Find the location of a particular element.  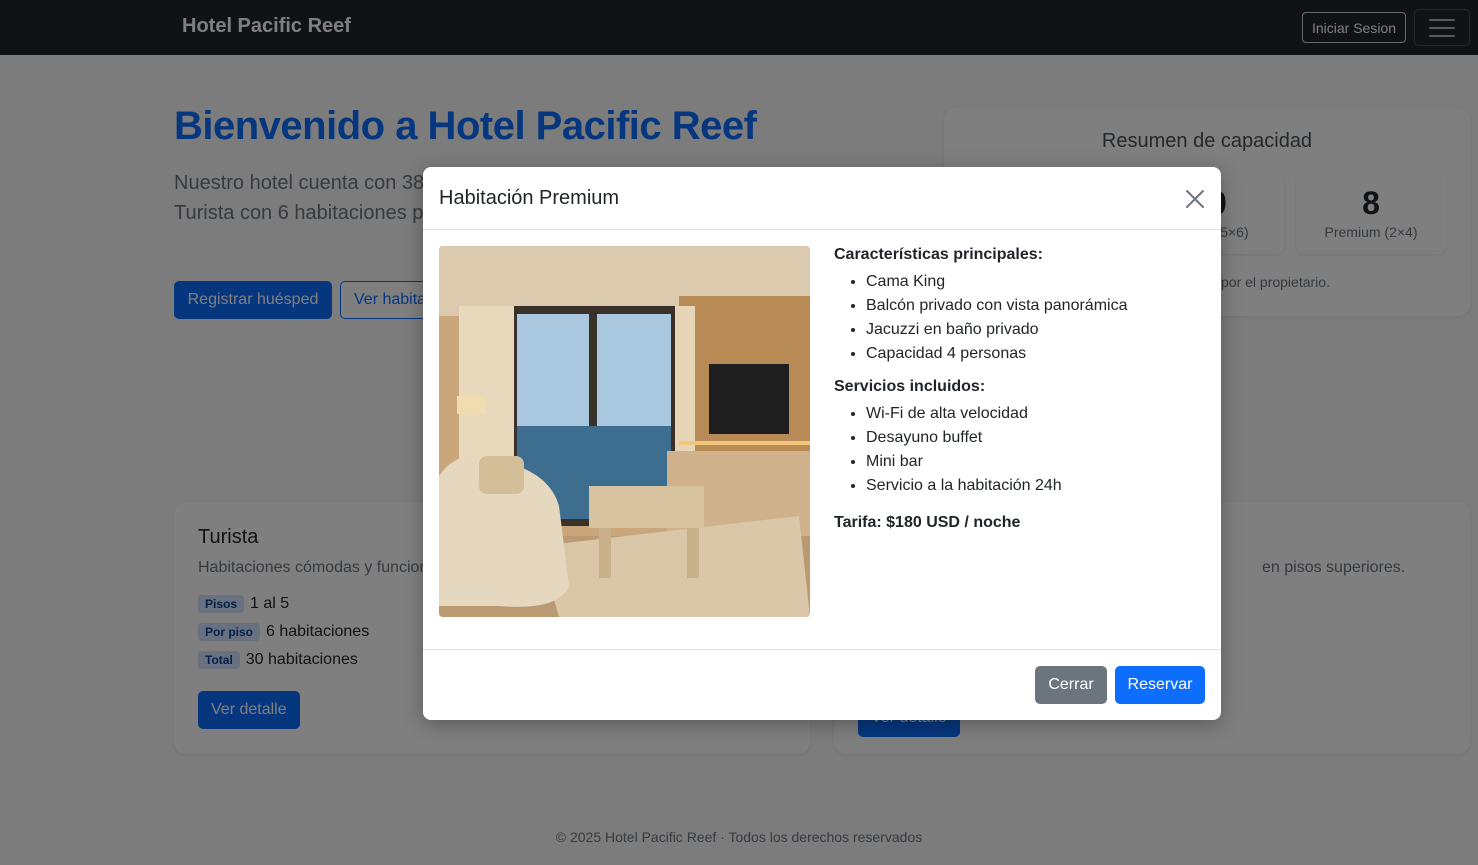

list-item: Wi-Fi de alta velocidad is located at coordinates (1035, 414).